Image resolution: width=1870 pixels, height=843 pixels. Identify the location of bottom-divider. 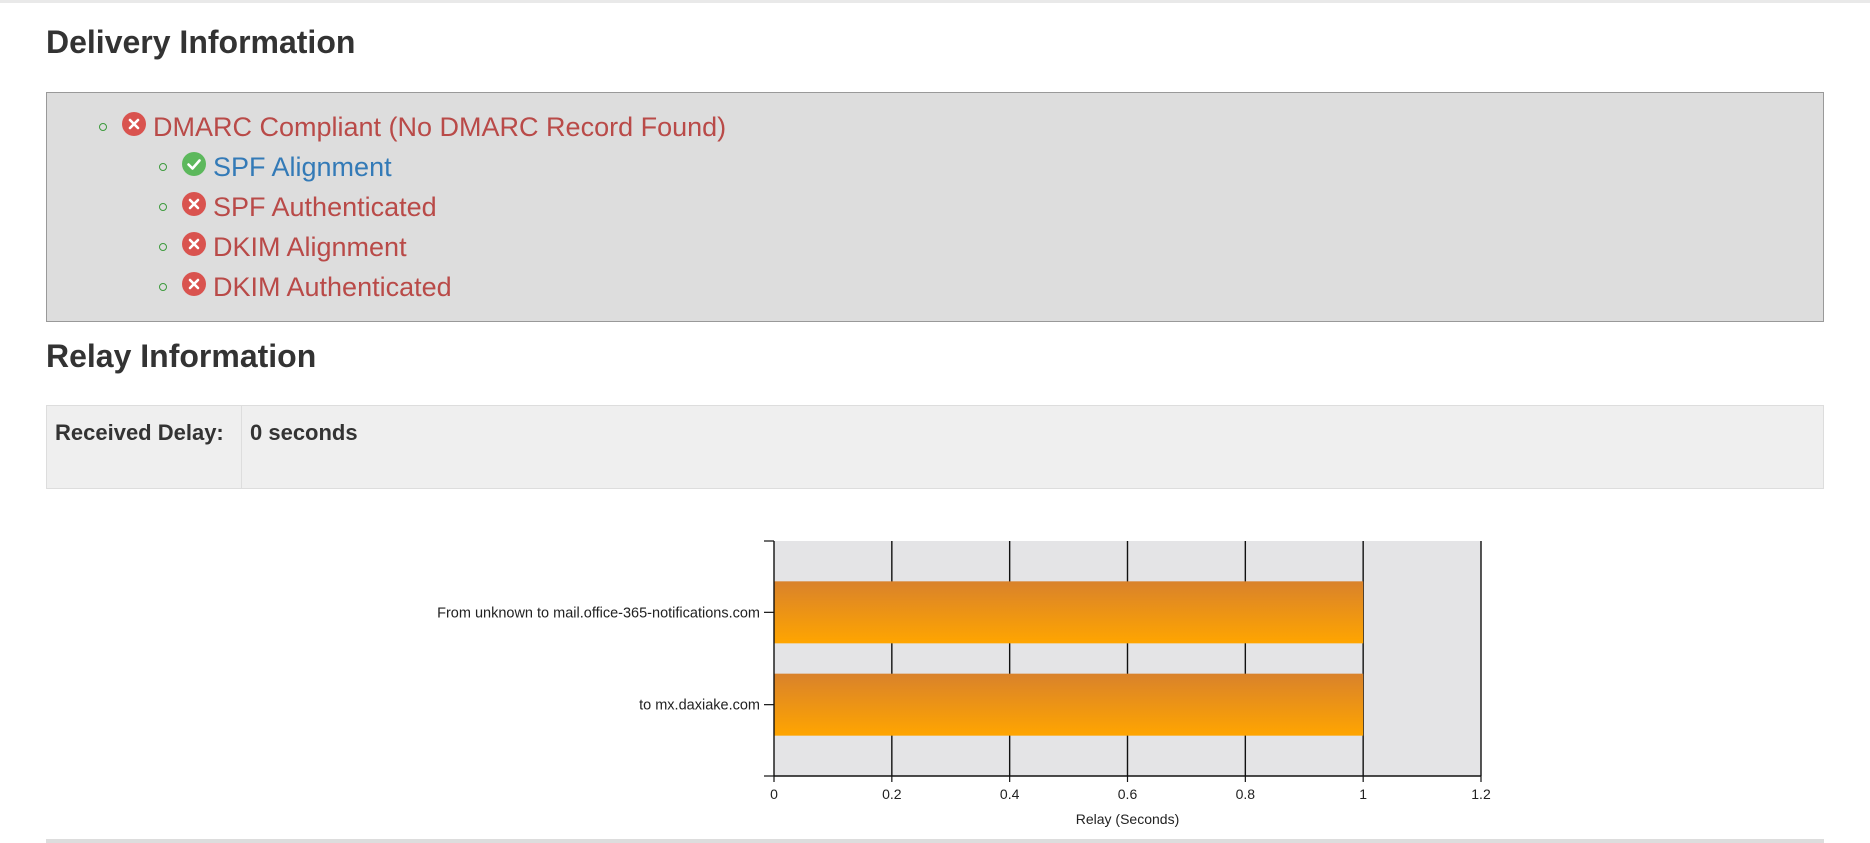
(935, 841).